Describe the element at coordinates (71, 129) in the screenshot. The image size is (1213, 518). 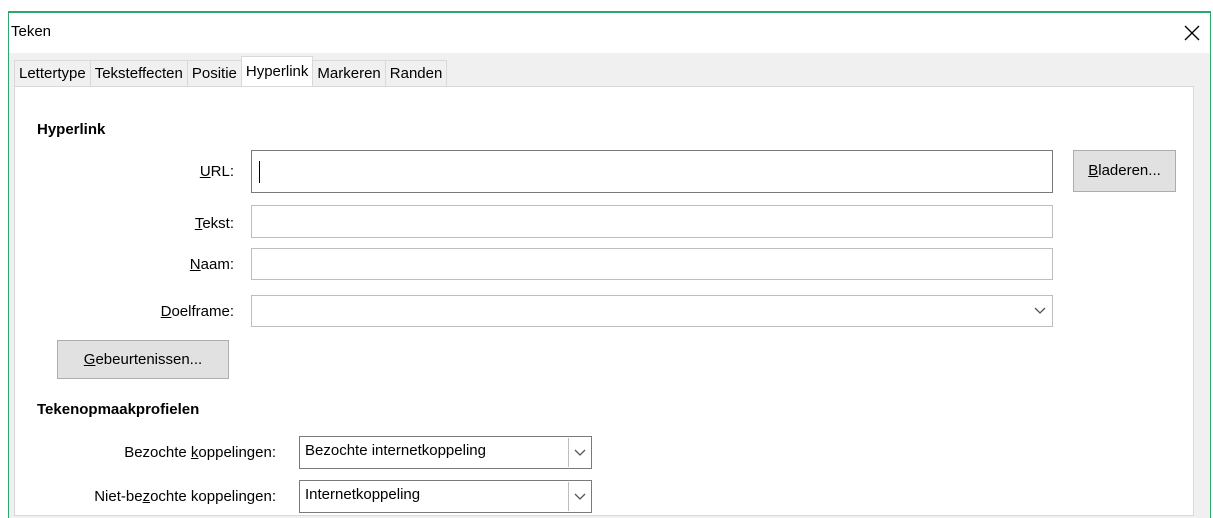
I see `section-title-hyperlink: Hyperlink` at that location.